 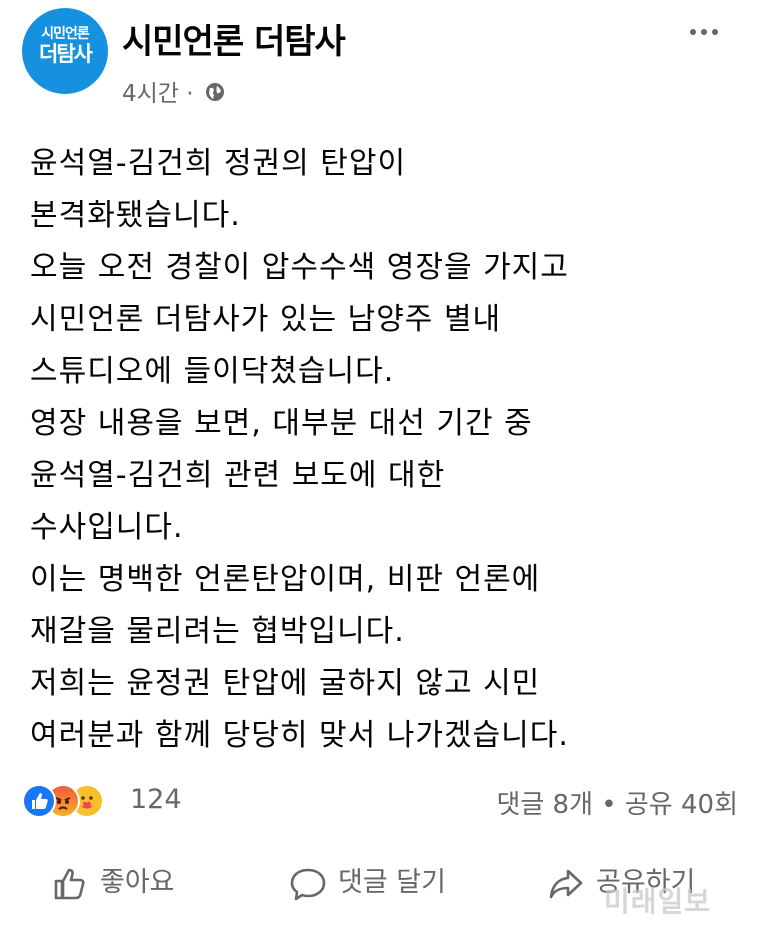 I want to click on thumbs-up-icon, so click(x=69, y=883).